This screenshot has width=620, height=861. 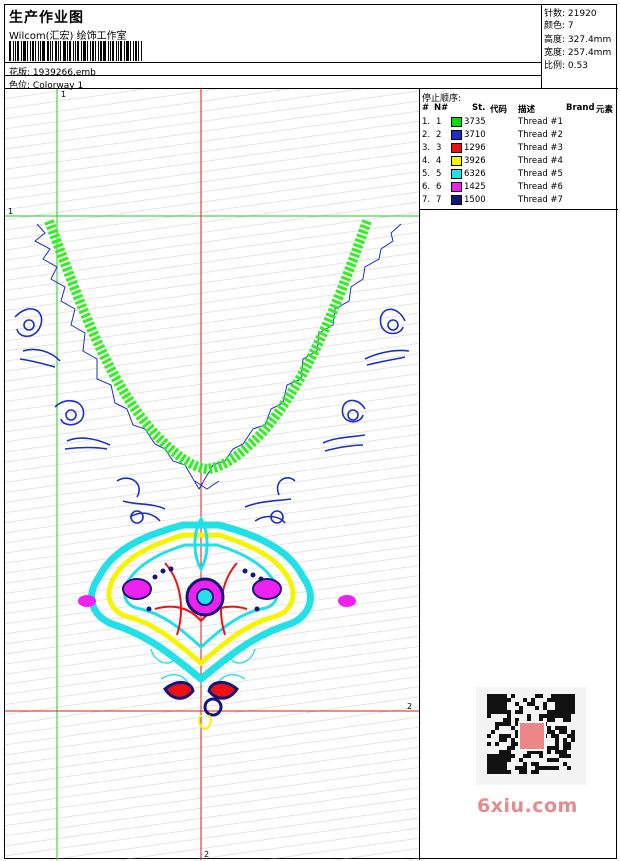 I want to click on swirl-right-middle, so click(x=344, y=425).